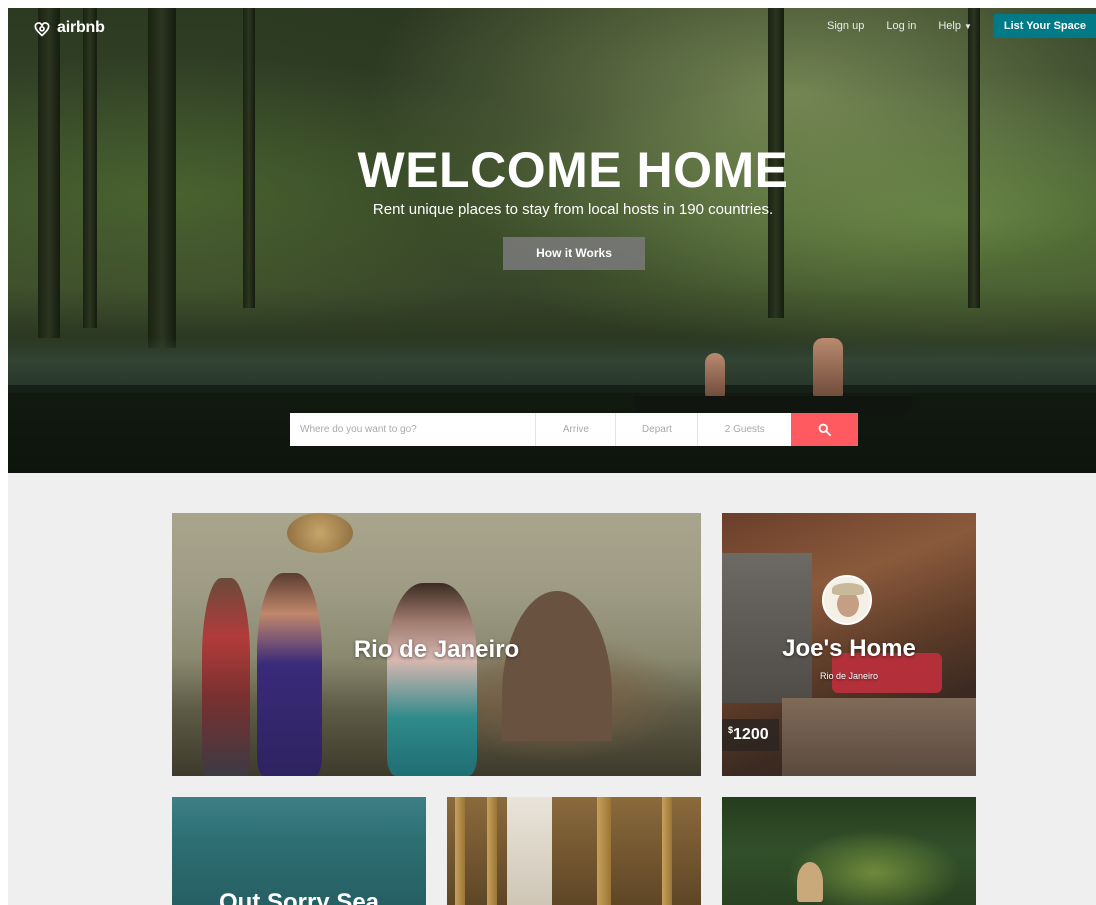 The height and width of the screenshot is (905, 1096). I want to click on sugarloaf-mountain, so click(557, 666).